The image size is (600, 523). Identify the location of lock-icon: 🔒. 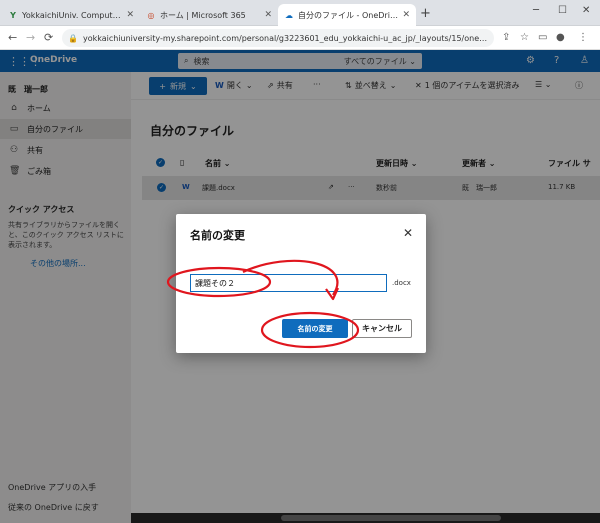
(73, 38).